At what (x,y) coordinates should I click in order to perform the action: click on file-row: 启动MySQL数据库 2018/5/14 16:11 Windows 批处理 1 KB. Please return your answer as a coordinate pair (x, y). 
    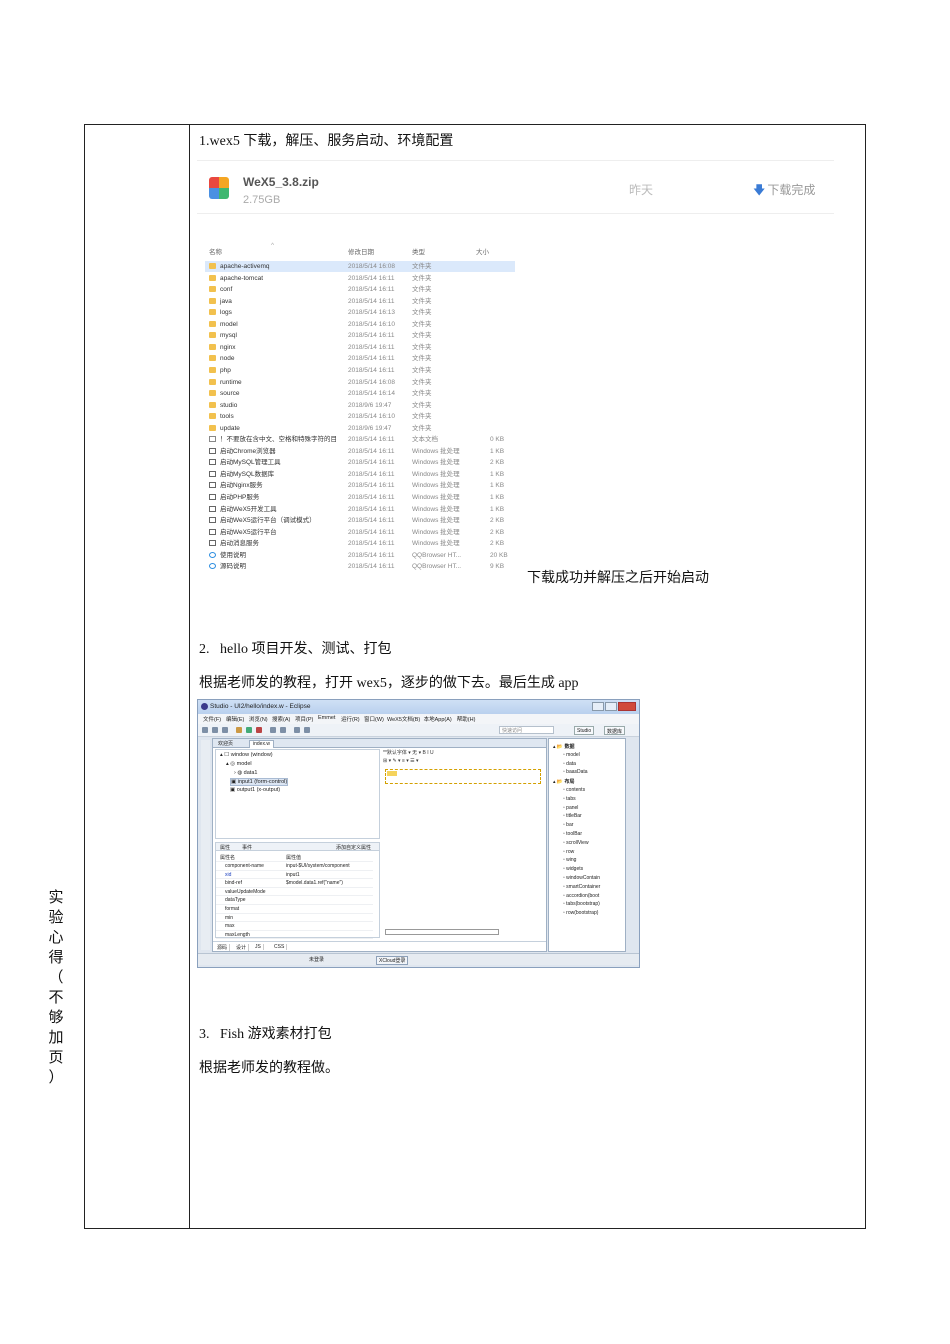
    Looking at the image, I should click on (360, 474).